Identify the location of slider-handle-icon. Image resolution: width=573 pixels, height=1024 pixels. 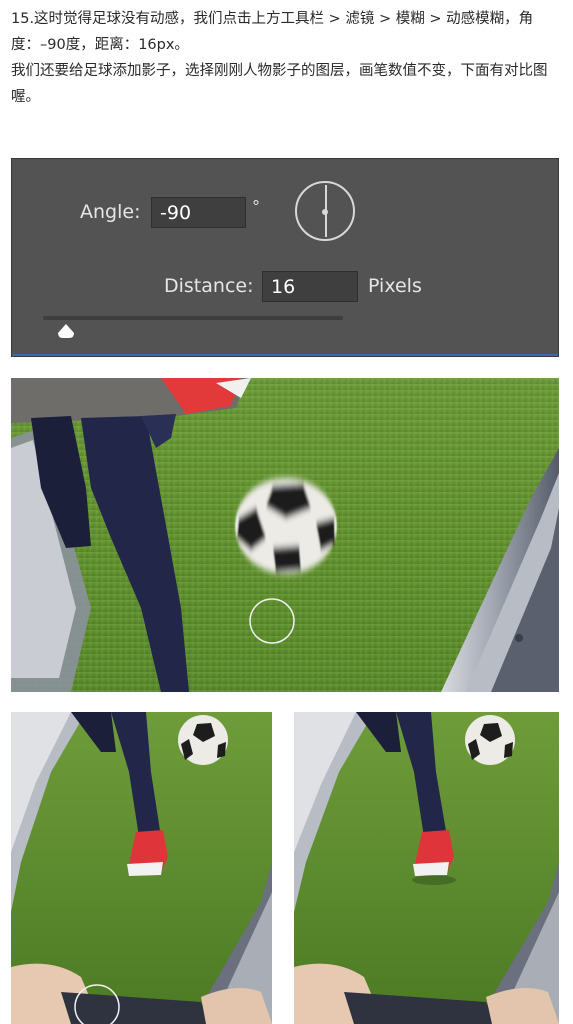
(66, 331).